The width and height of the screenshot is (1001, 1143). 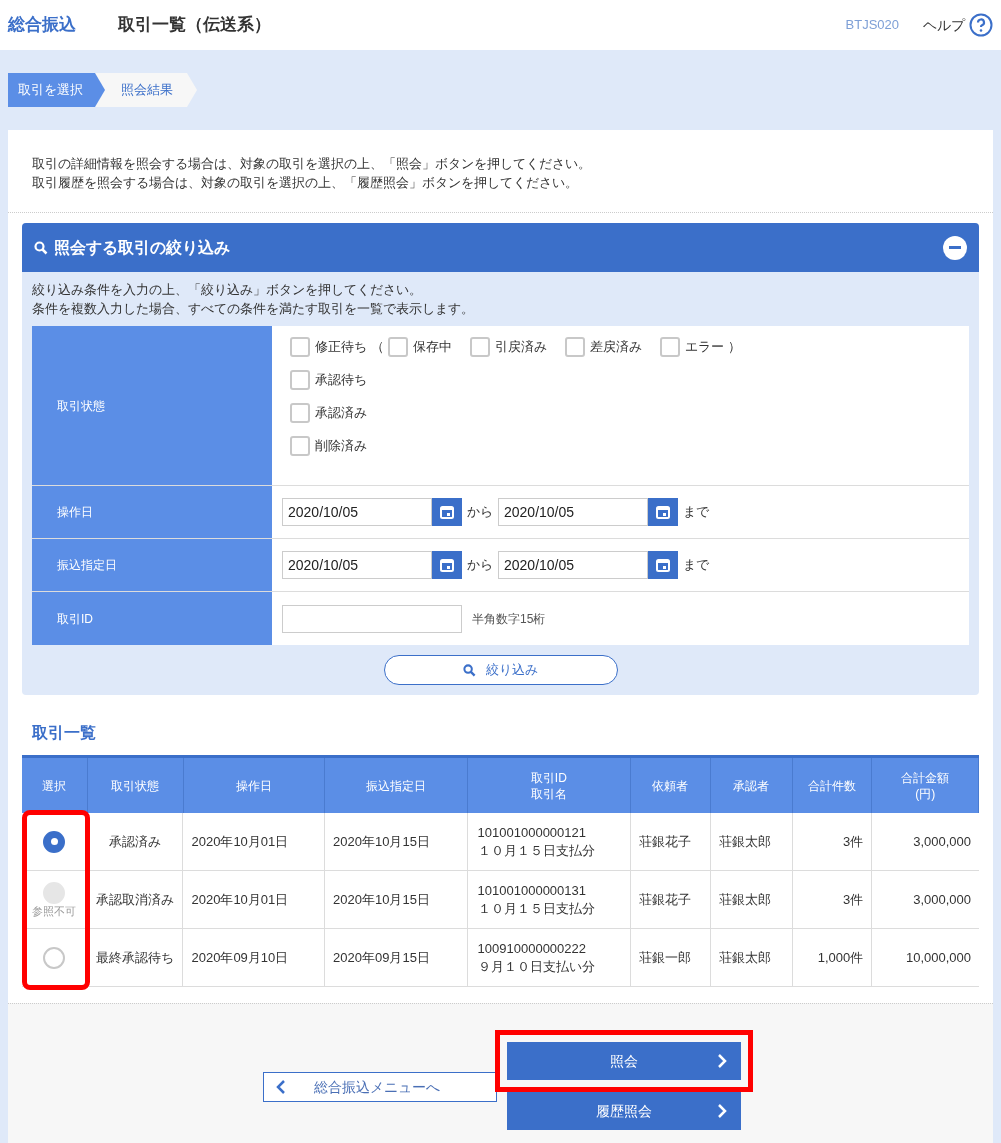 What do you see at coordinates (227, 290) in the screenshot?
I see `instruction-text: 絞り込み条件を入力の上、「絞り込み」ボタンを押してください。` at bounding box center [227, 290].